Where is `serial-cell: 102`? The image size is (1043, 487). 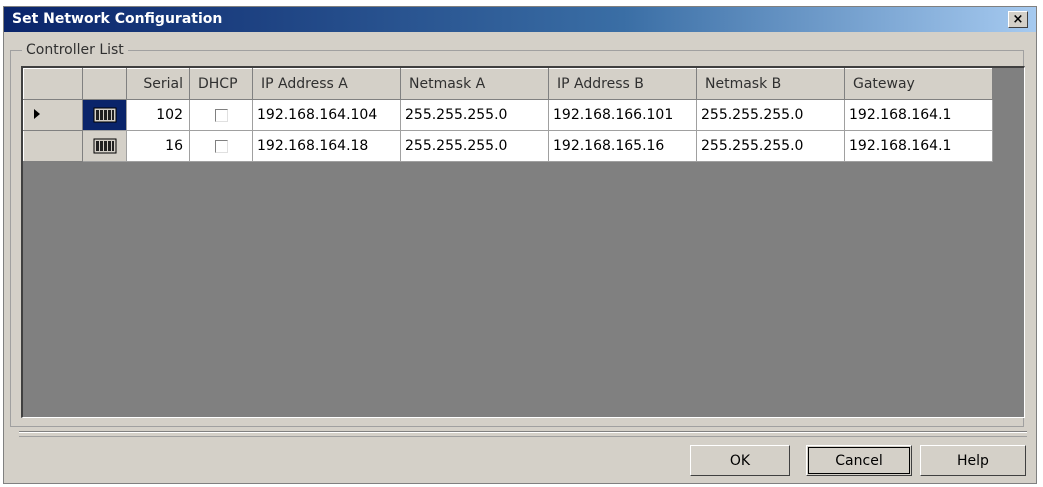
serial-cell: 102 is located at coordinates (158, 115).